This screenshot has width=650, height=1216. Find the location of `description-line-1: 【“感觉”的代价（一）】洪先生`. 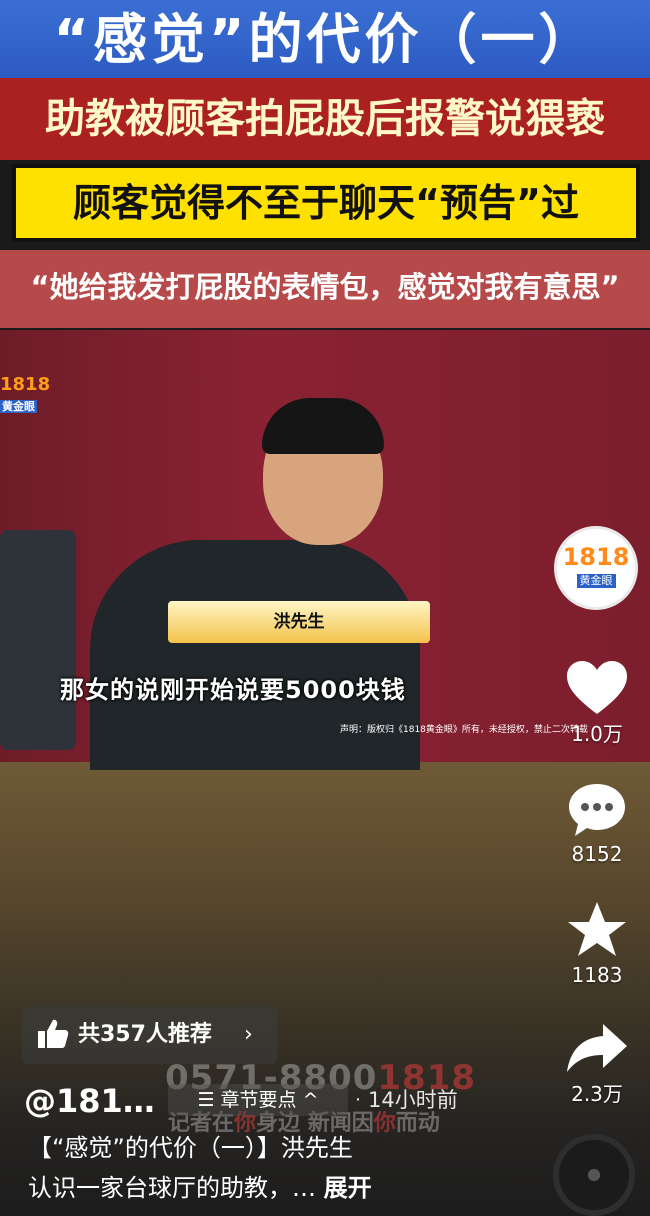

description-line-1: 【“感觉”的代价（一）】洪先生 is located at coordinates (190, 1148).